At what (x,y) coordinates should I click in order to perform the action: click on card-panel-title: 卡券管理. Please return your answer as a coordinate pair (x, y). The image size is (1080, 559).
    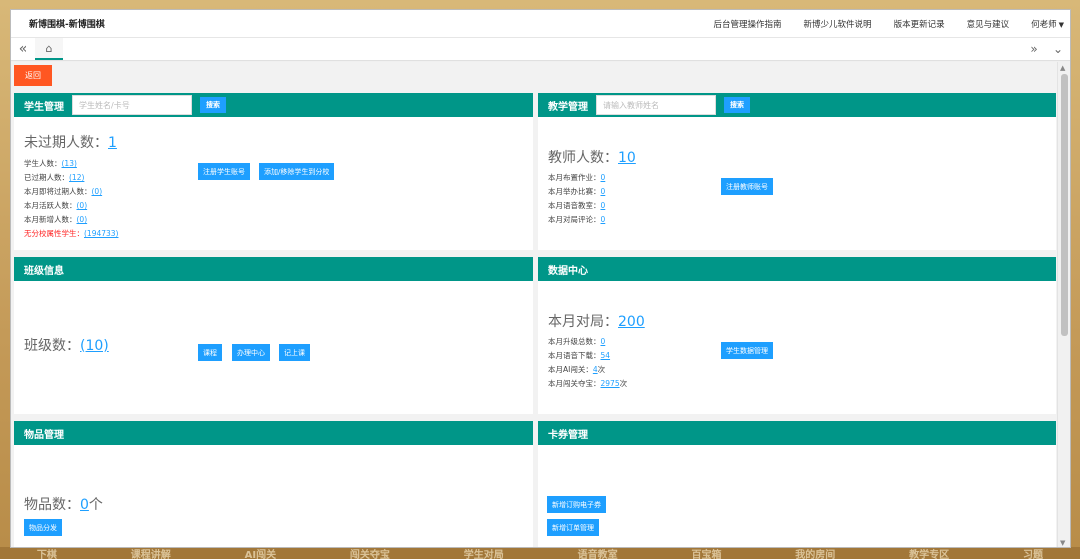
    Looking at the image, I should click on (568, 435).